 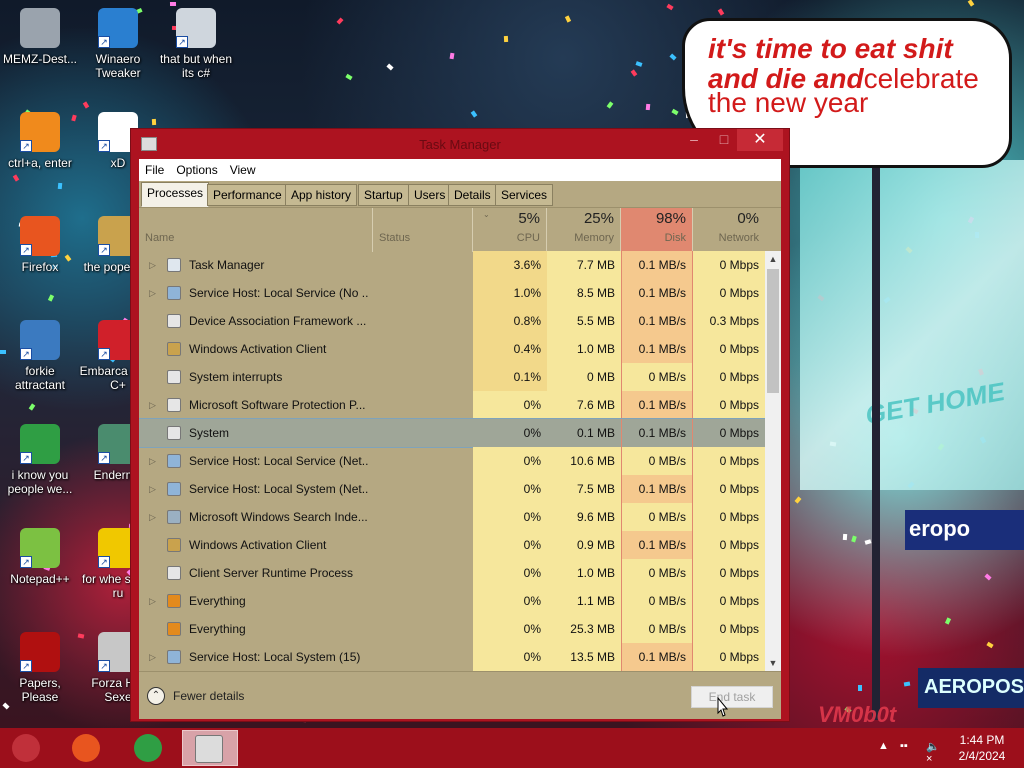 What do you see at coordinates (452, 433) in the screenshot?
I see `process-row: System 0% 0.1 MB 0.1 MB/s 0 Mbps` at bounding box center [452, 433].